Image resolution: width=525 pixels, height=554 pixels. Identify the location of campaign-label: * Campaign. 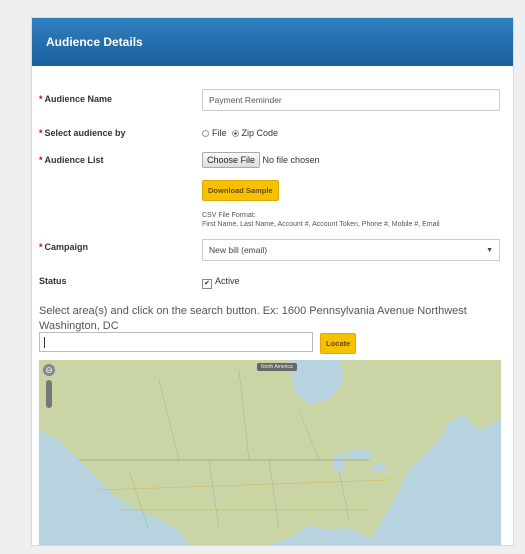
(64, 247).